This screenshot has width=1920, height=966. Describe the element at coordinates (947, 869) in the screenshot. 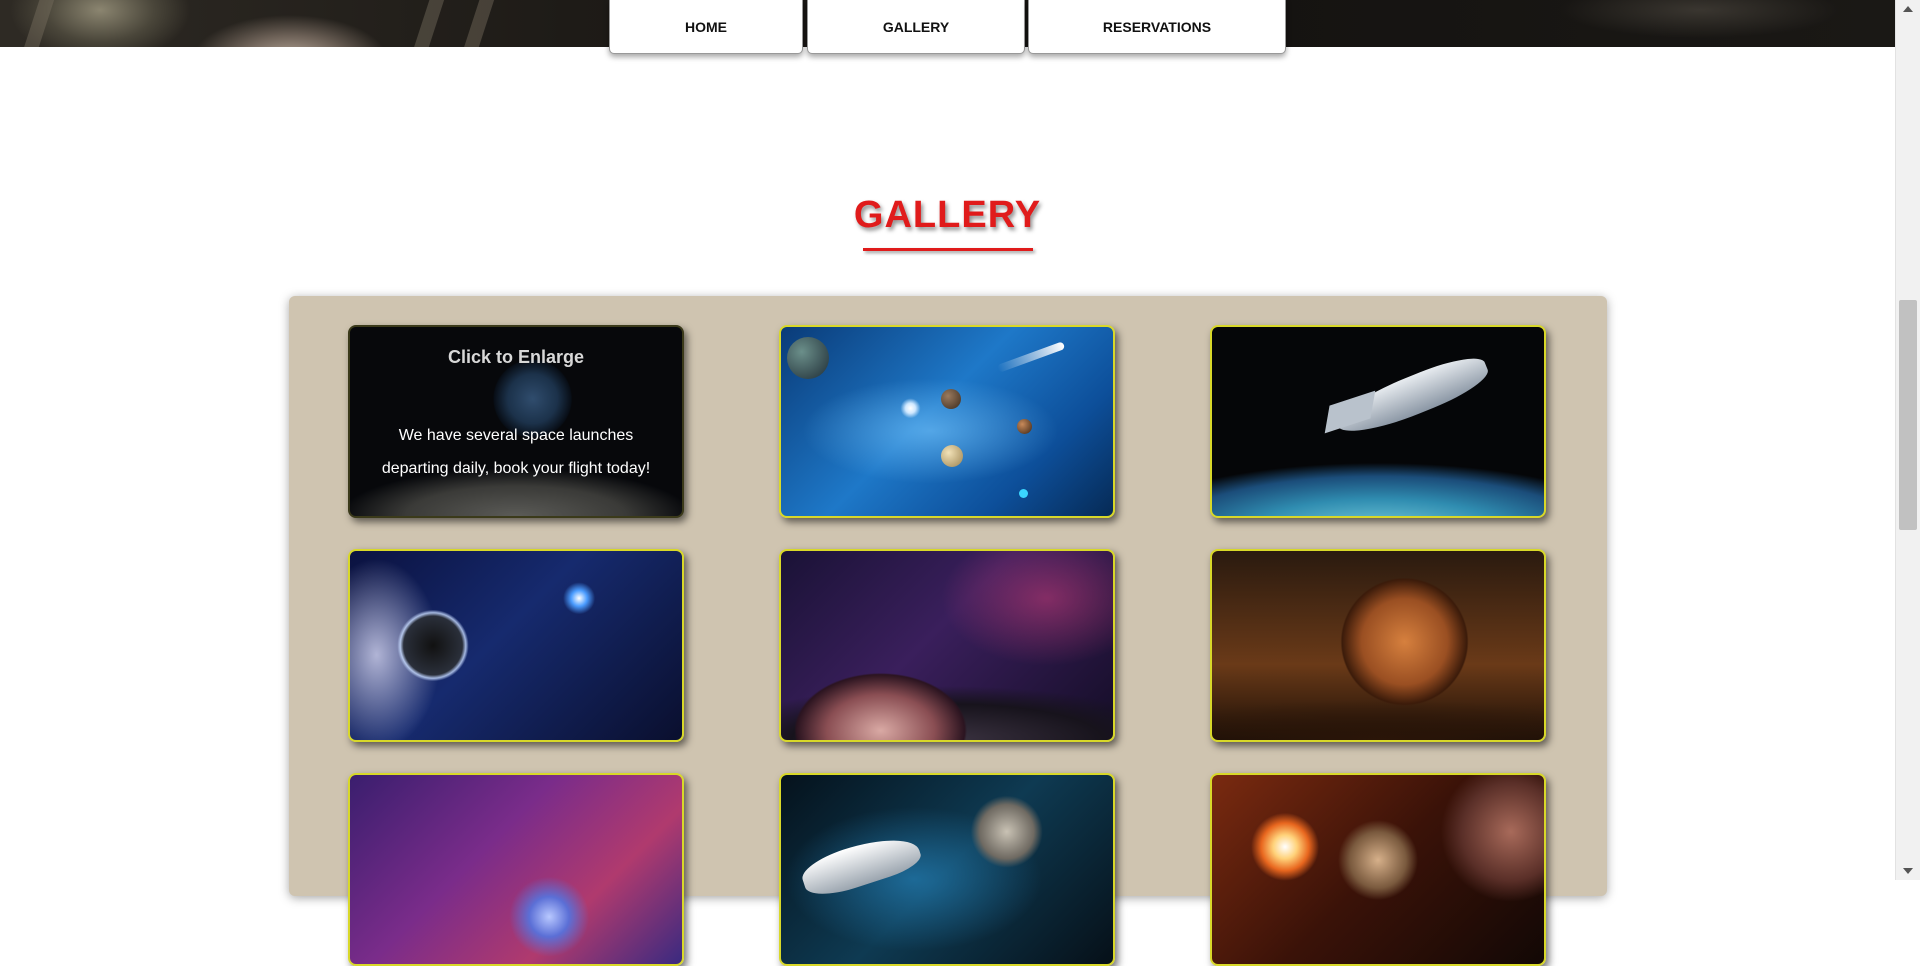

I see `gallery-image-space-shuttle` at that location.